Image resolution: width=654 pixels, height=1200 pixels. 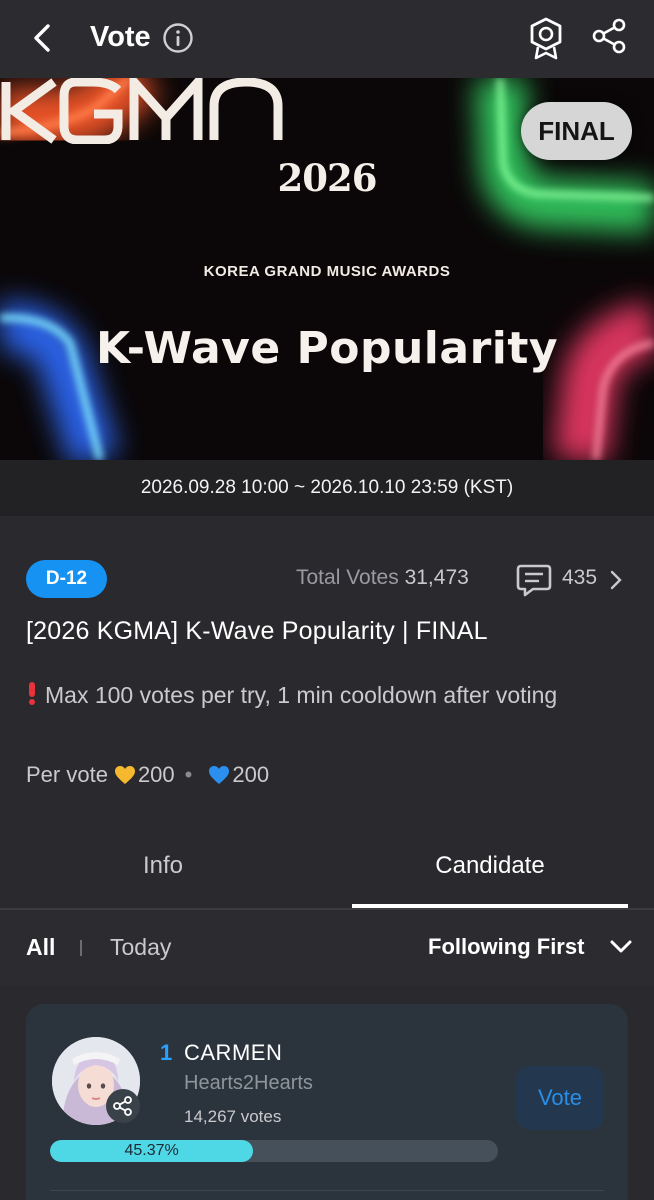 I want to click on per-vote-label: Per vote, so click(x=67, y=774).